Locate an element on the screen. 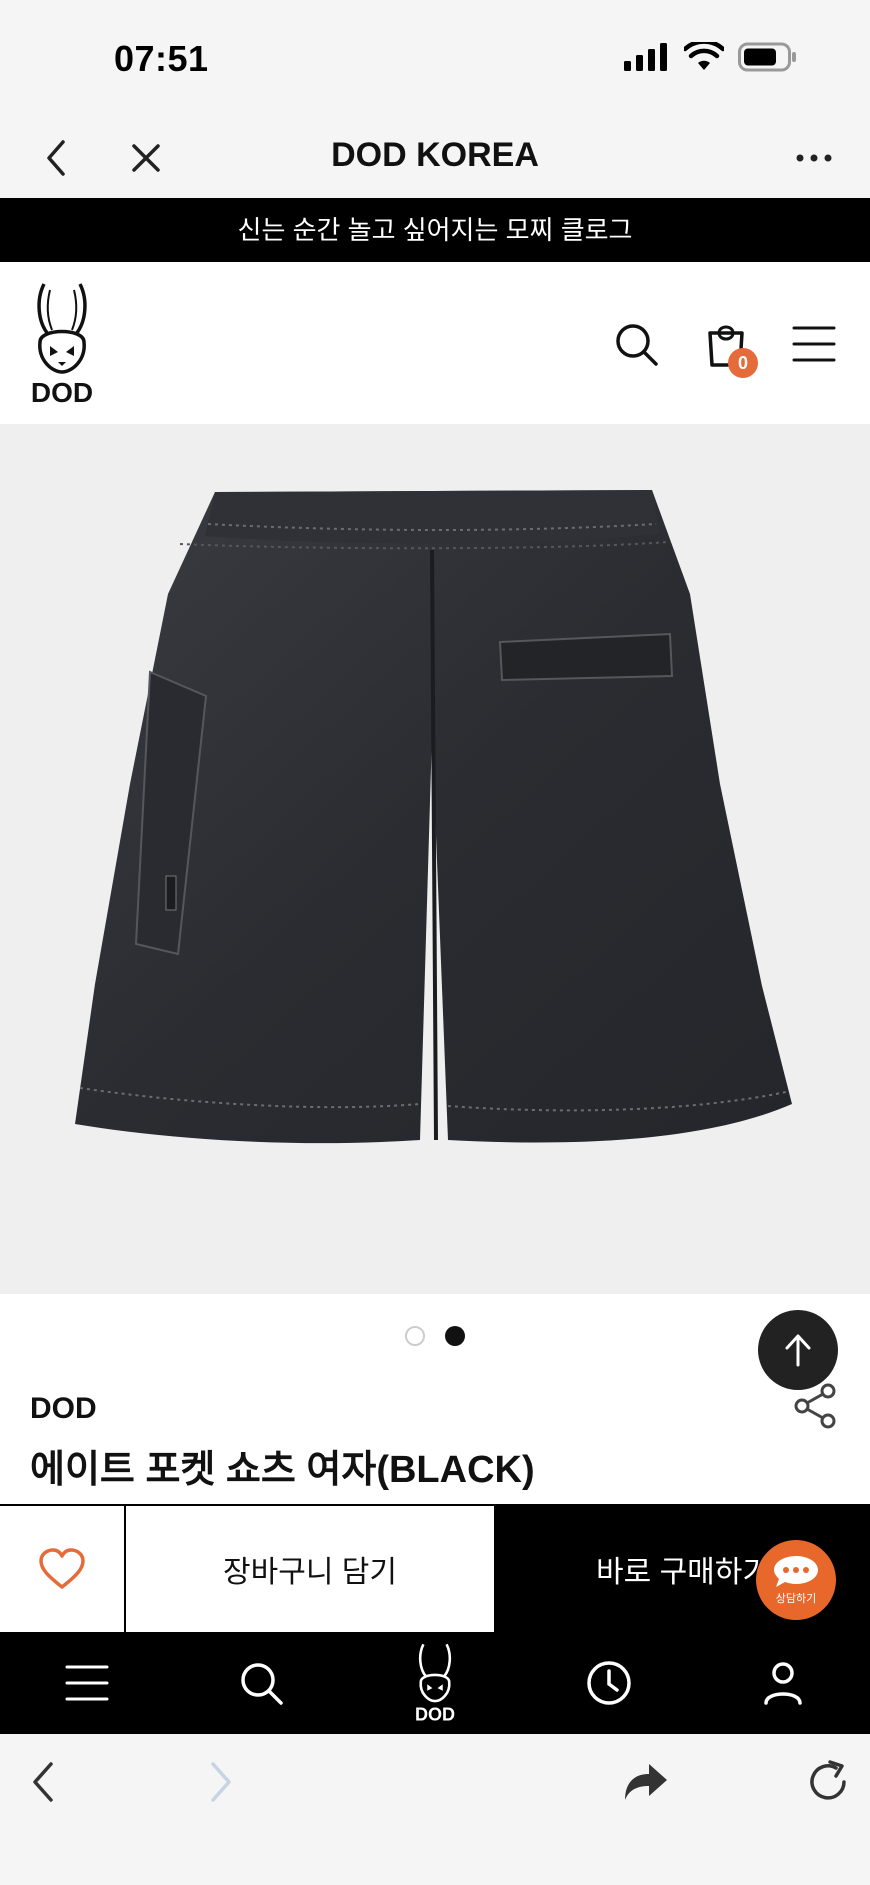 The image size is (870, 1885). chat-bubble-icon is located at coordinates (796, 1571).